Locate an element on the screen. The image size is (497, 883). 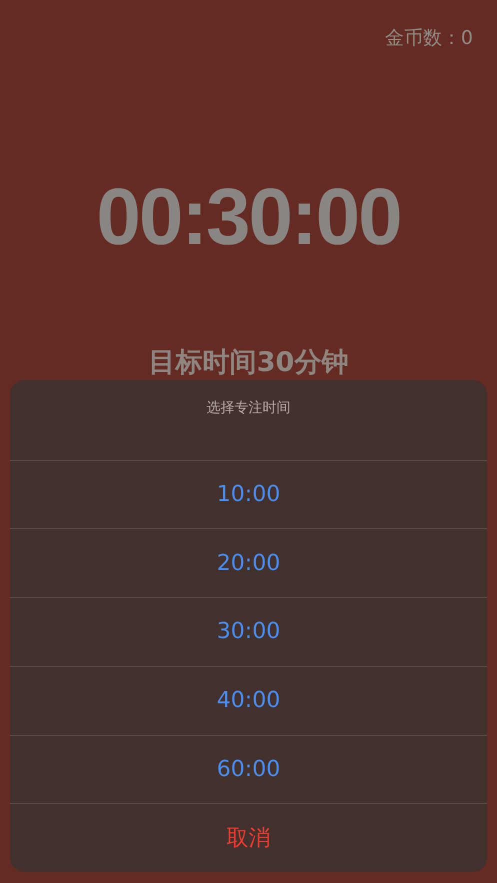
timer-display: 00:30:00 is located at coordinates (248, 216).